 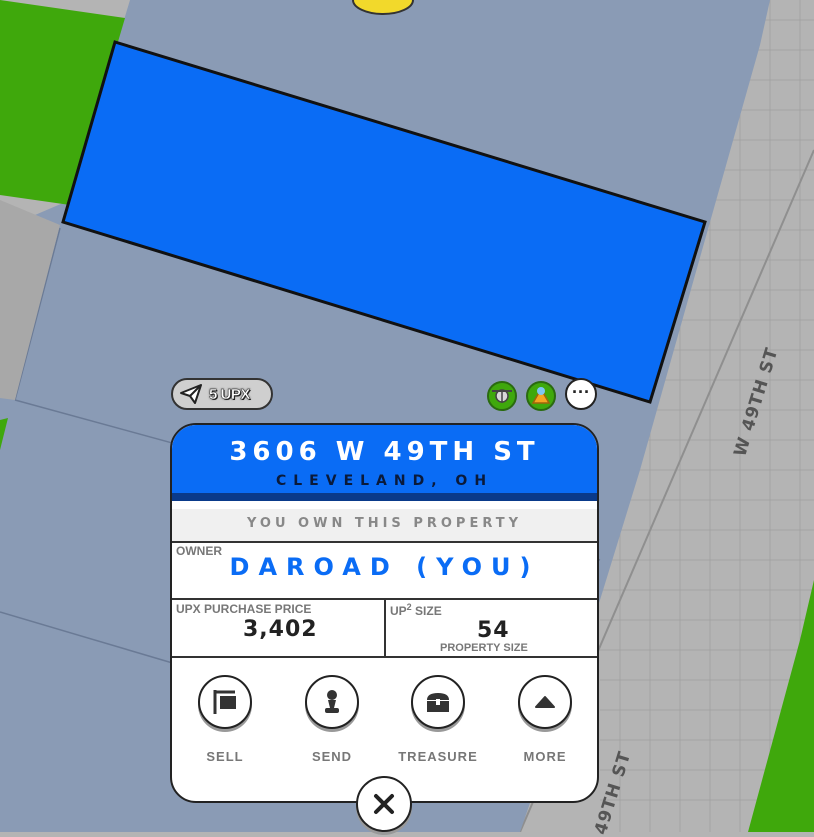 What do you see at coordinates (384, 452) in the screenshot?
I see `property-address: 3606 W 49TH ST` at bounding box center [384, 452].